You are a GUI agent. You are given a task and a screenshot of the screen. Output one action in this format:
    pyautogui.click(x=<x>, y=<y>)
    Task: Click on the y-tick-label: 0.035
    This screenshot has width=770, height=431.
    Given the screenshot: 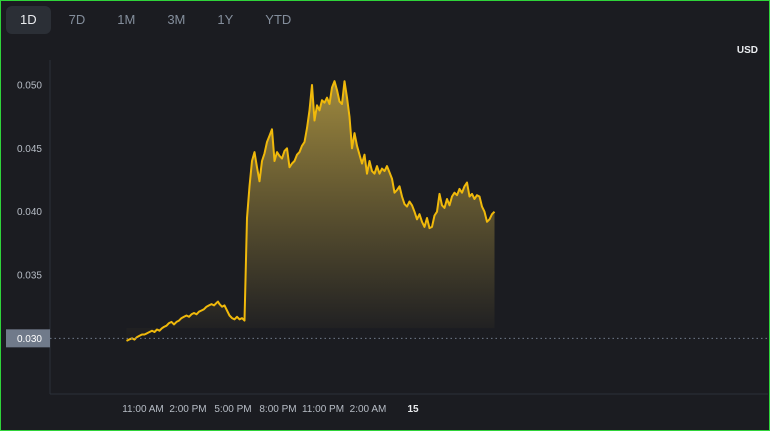 What is the action you would take?
    pyautogui.click(x=29, y=276)
    